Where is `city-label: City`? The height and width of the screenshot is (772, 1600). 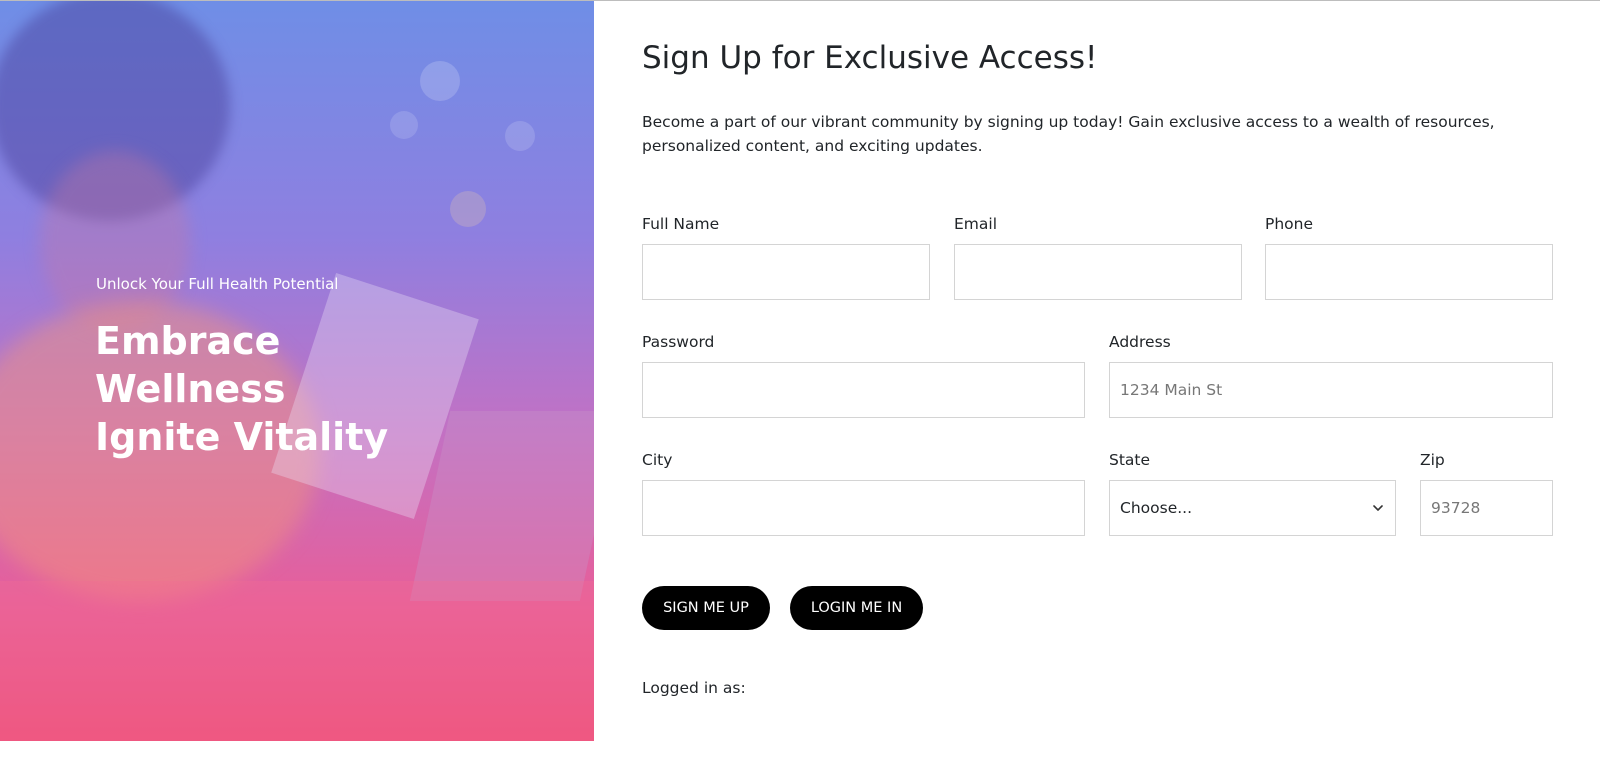 city-label: City is located at coordinates (657, 460).